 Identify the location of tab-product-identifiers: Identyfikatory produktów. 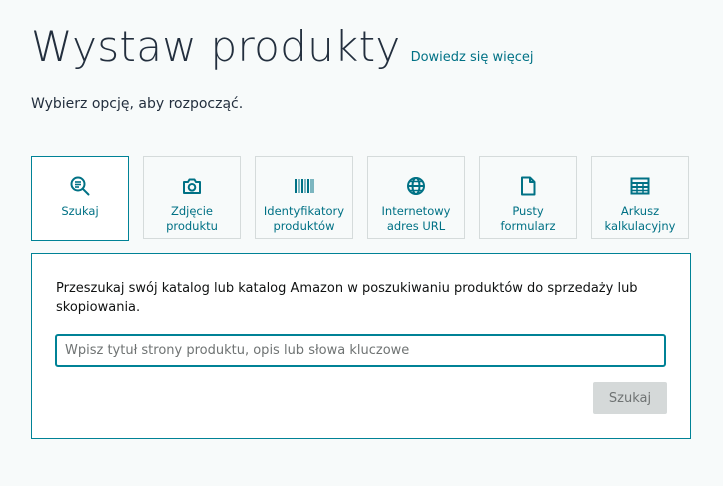
(304, 197).